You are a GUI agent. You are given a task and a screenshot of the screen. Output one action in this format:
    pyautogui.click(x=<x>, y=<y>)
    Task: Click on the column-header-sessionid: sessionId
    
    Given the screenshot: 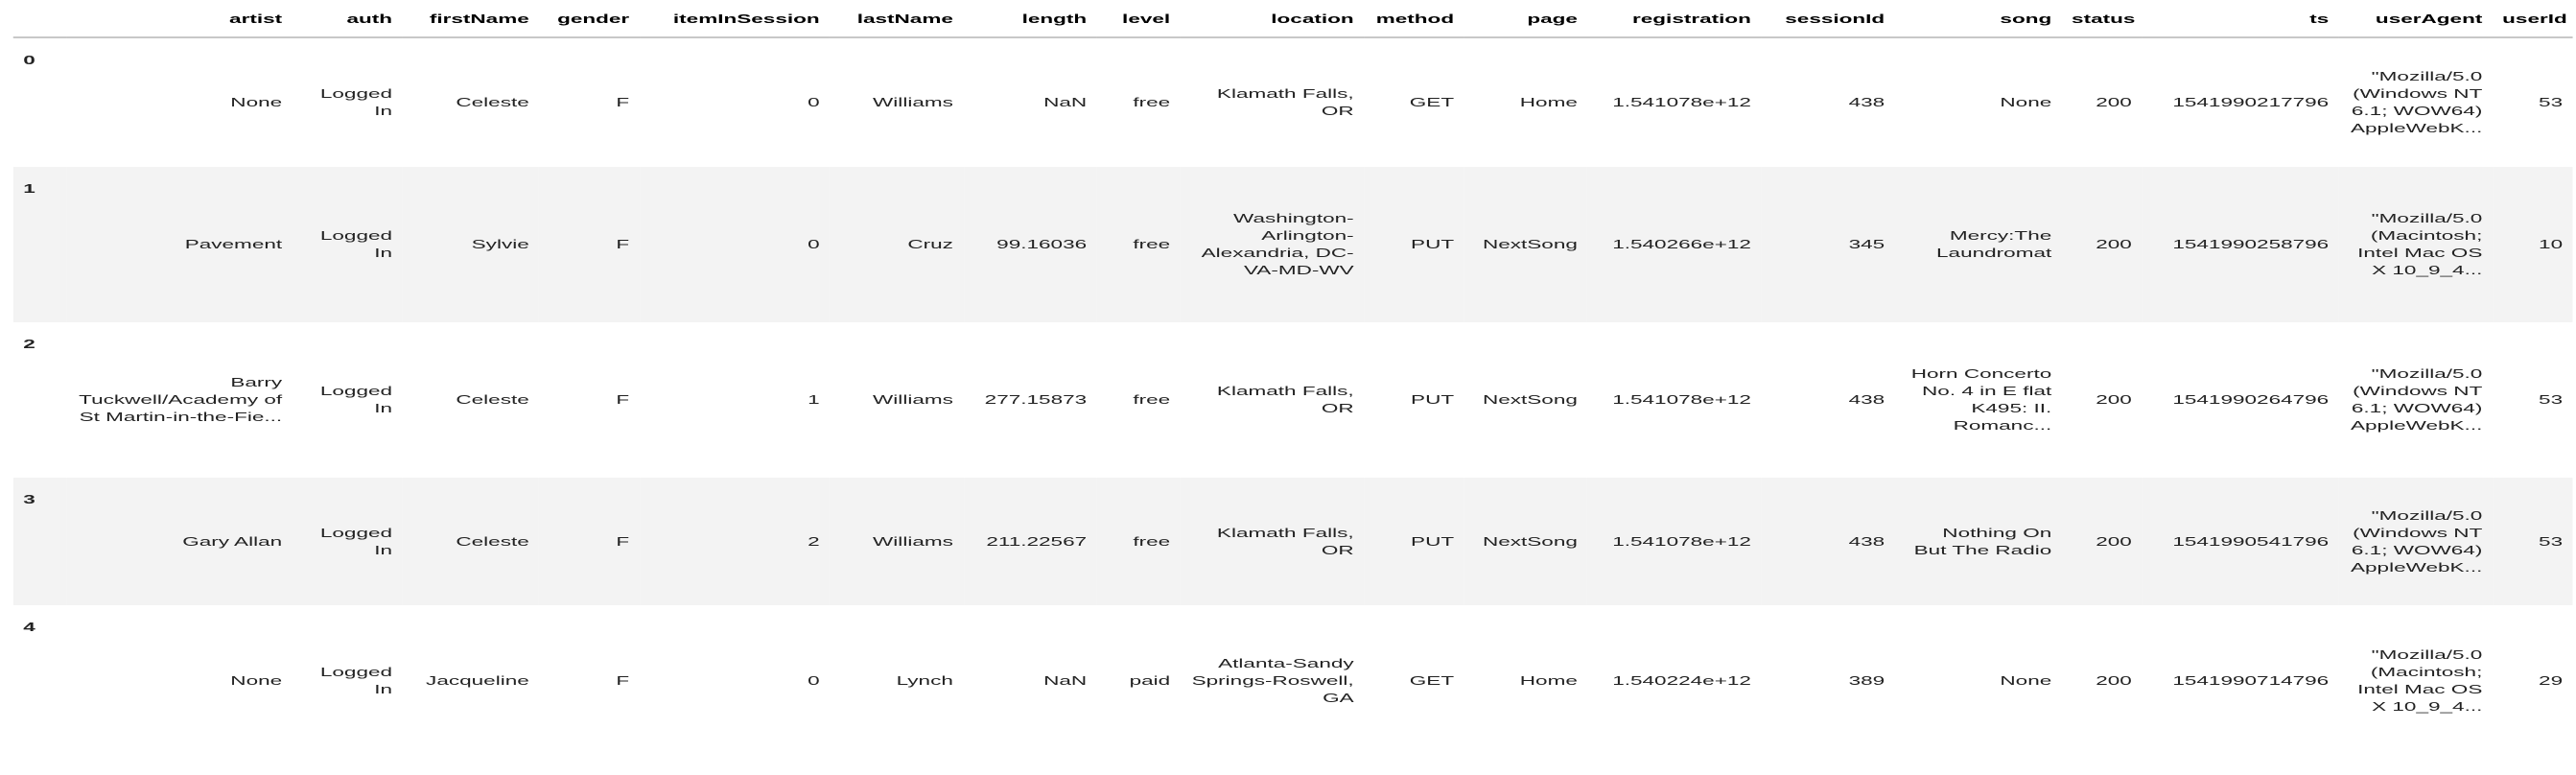 What is the action you would take?
    pyautogui.click(x=1828, y=19)
    